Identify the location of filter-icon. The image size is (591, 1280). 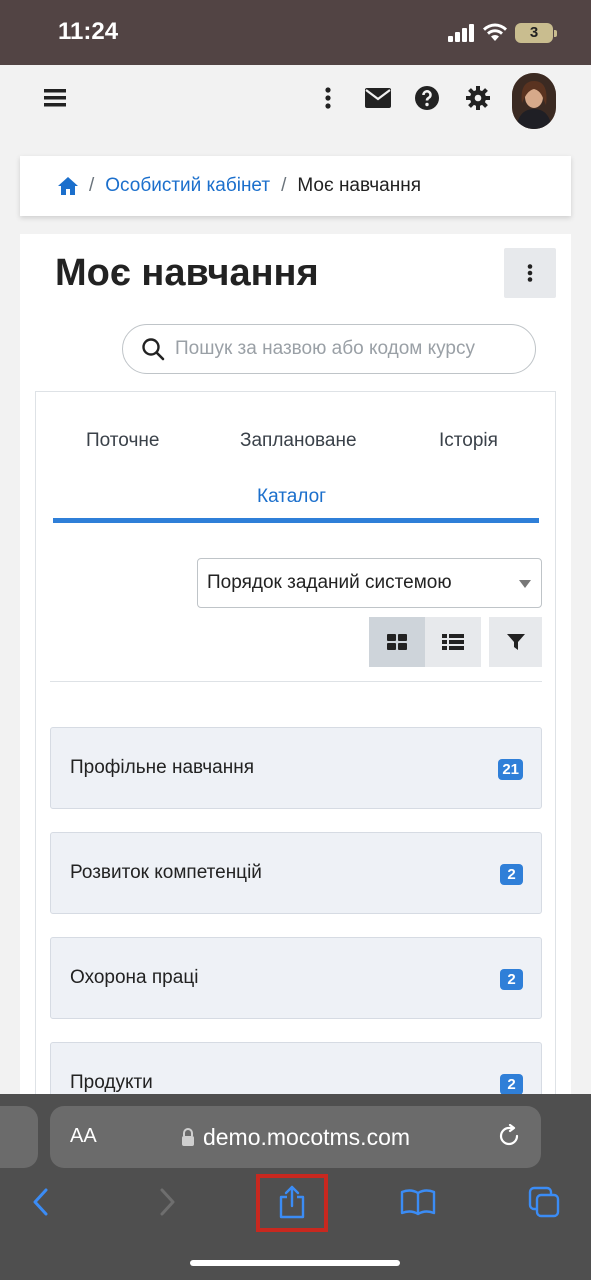
(515, 642).